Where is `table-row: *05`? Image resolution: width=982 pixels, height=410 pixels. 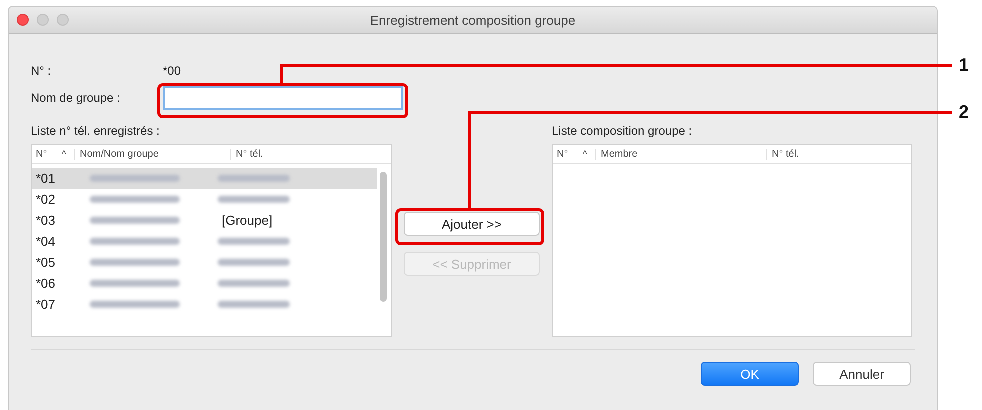 table-row: *05 is located at coordinates (204, 262).